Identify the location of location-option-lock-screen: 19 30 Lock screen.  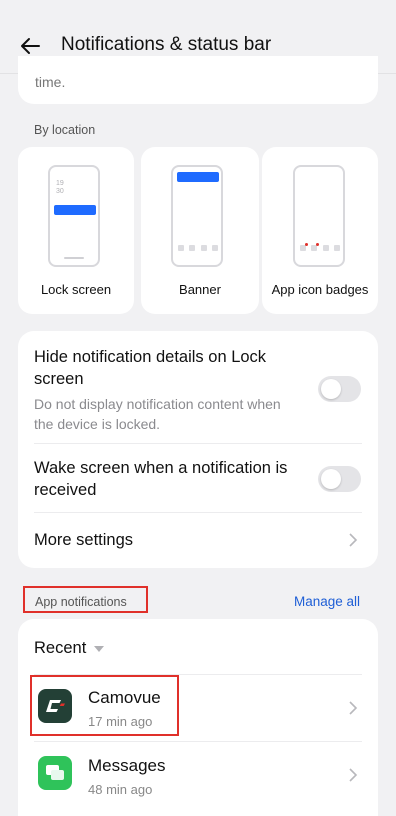
(76, 230).